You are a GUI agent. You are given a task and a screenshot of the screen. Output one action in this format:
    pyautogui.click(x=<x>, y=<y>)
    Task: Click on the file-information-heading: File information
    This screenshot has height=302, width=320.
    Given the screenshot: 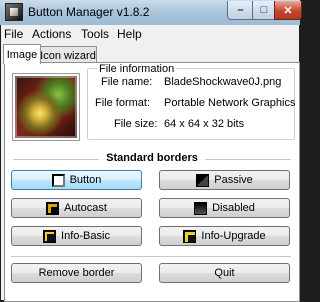 What is the action you would take?
    pyautogui.click(x=137, y=69)
    